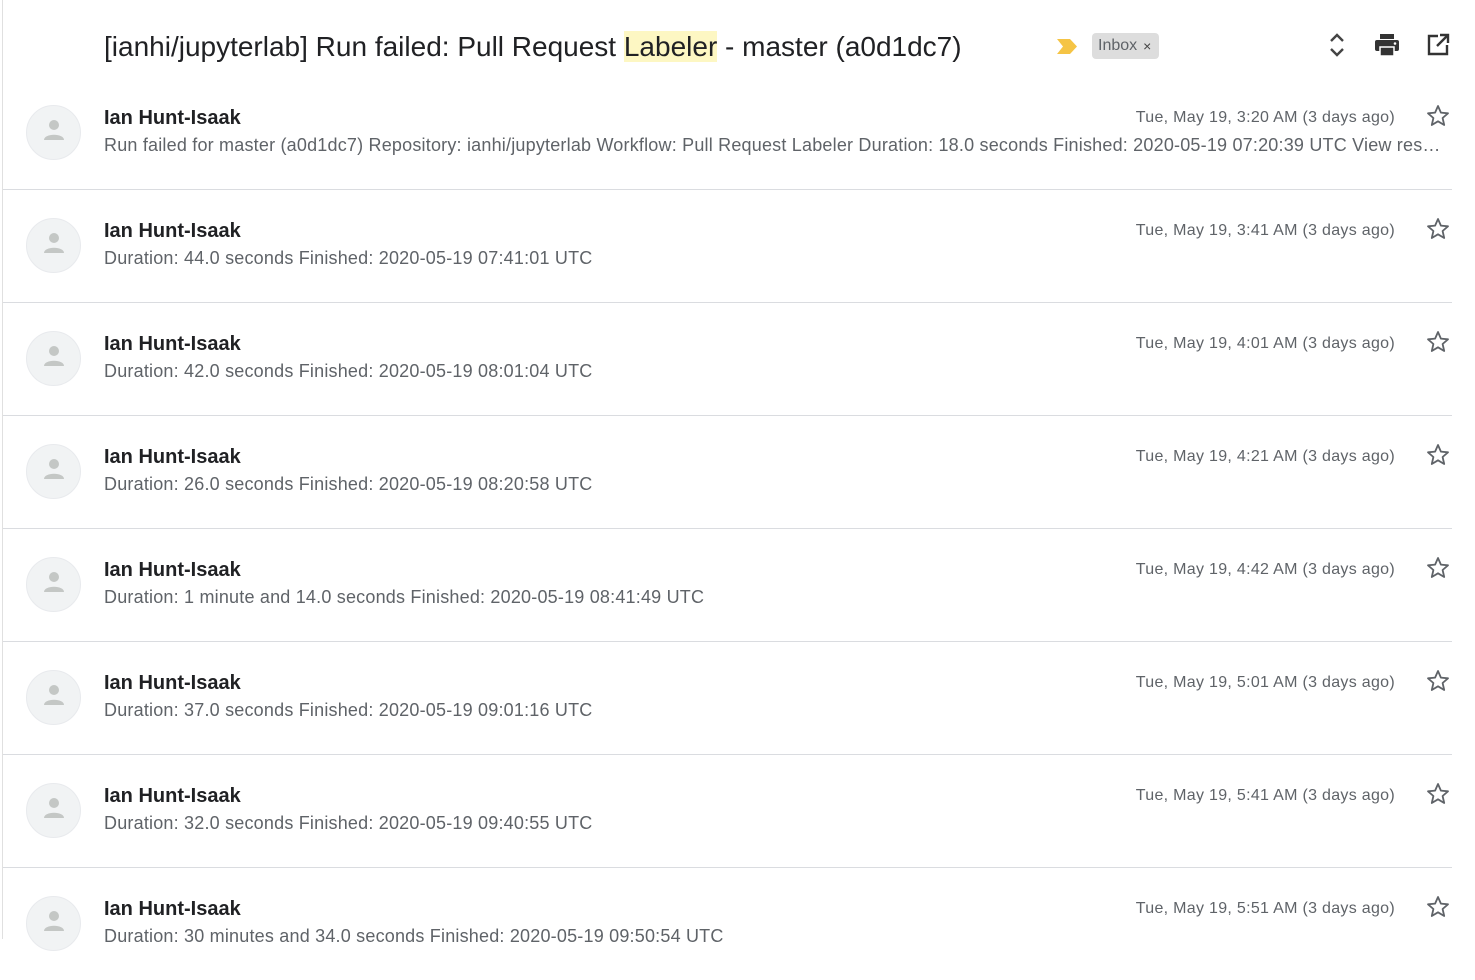  I want to click on message-date: Tue, May 19, 4:01 AM (3 days ago), so click(1265, 343).